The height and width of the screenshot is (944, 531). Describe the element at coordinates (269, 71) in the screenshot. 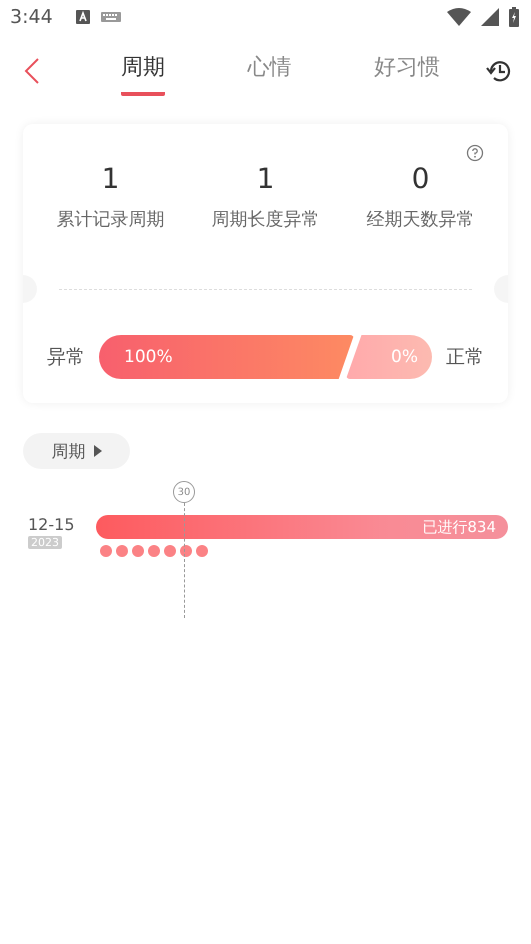

I see `tab: 心情` at that location.